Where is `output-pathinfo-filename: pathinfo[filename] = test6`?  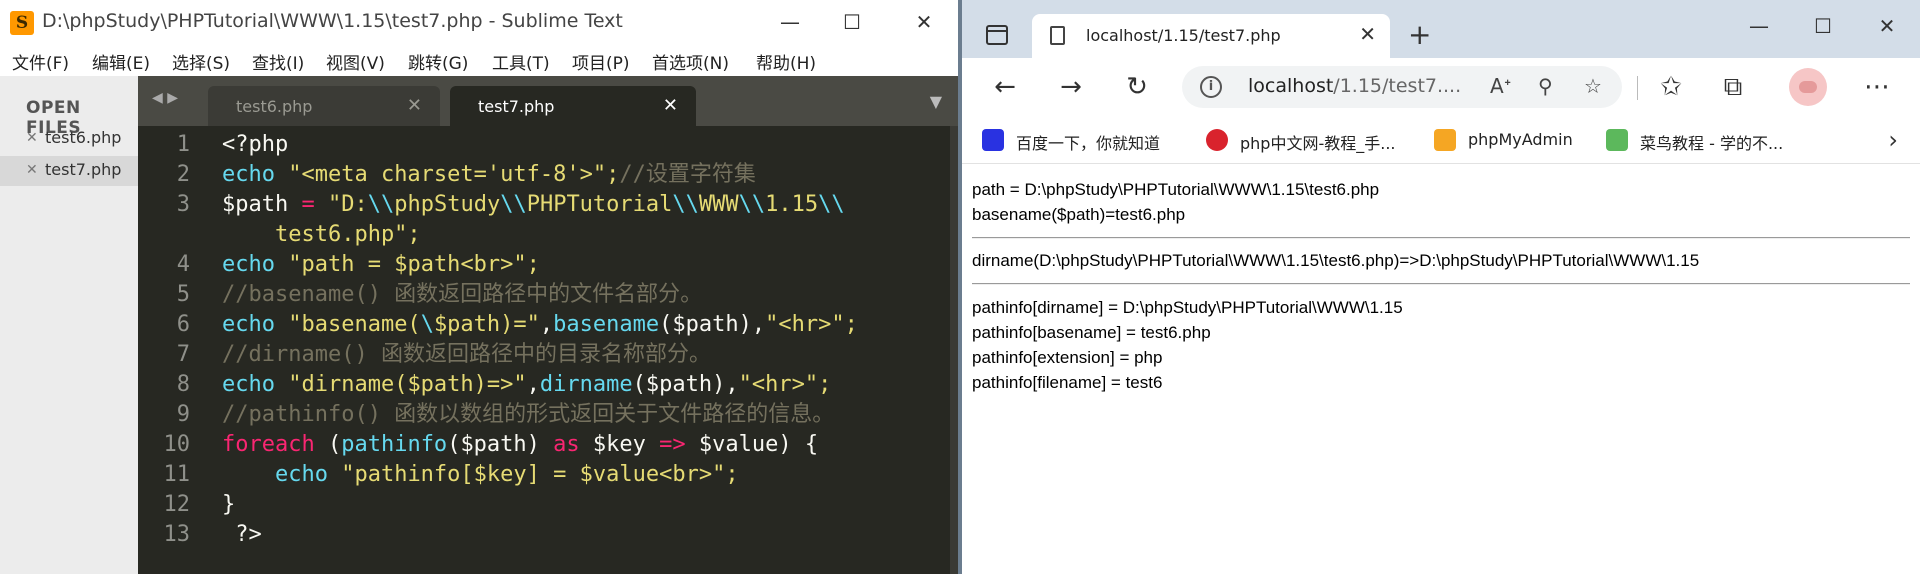
output-pathinfo-filename: pathinfo[filename] = test6 is located at coordinates (1067, 382).